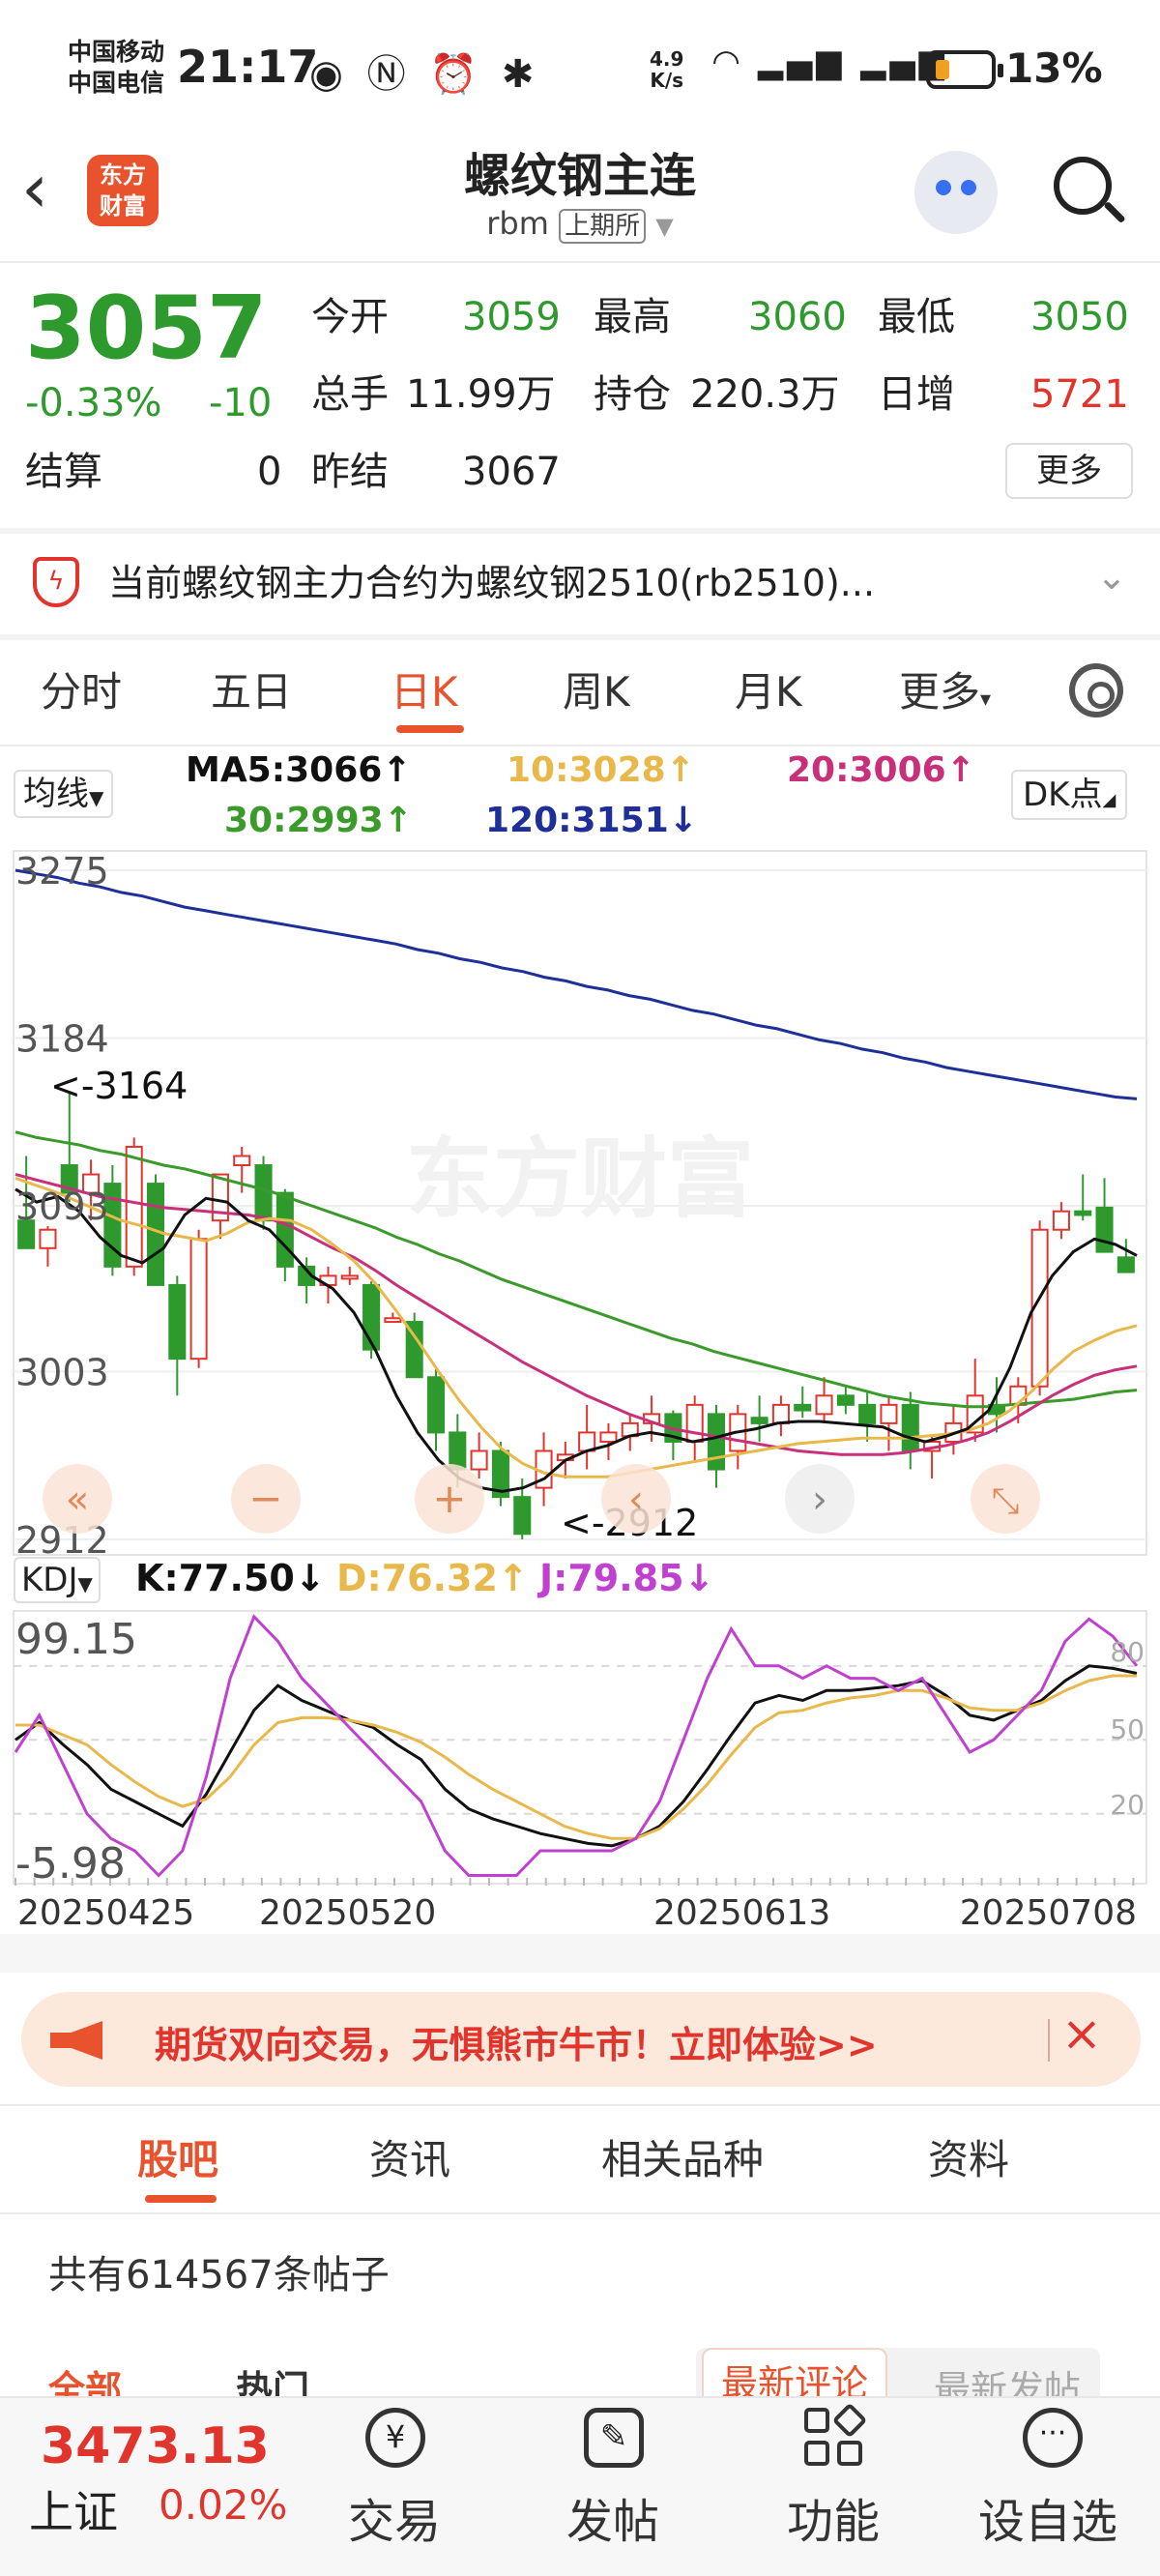  What do you see at coordinates (347, 1913) in the screenshot?
I see `date-tick-2: 20250520` at bounding box center [347, 1913].